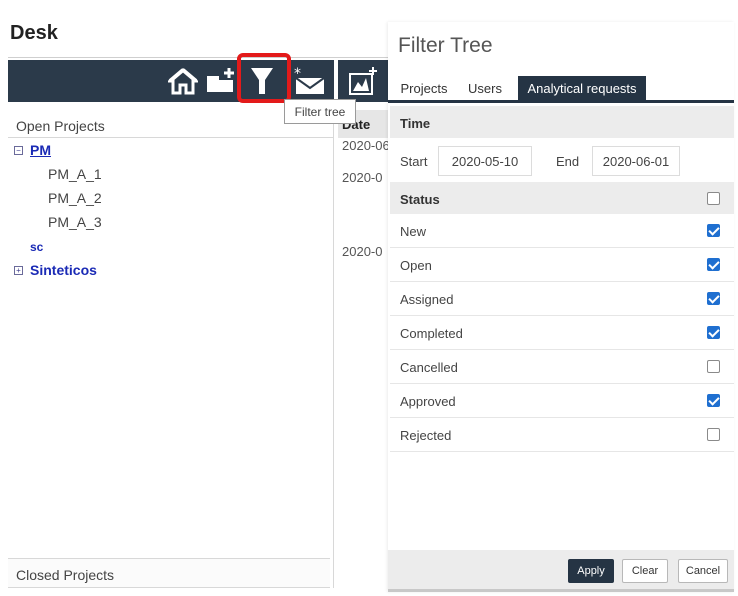  Describe the element at coordinates (562, 122) in the screenshot. I see `time-section-header: Time` at that location.